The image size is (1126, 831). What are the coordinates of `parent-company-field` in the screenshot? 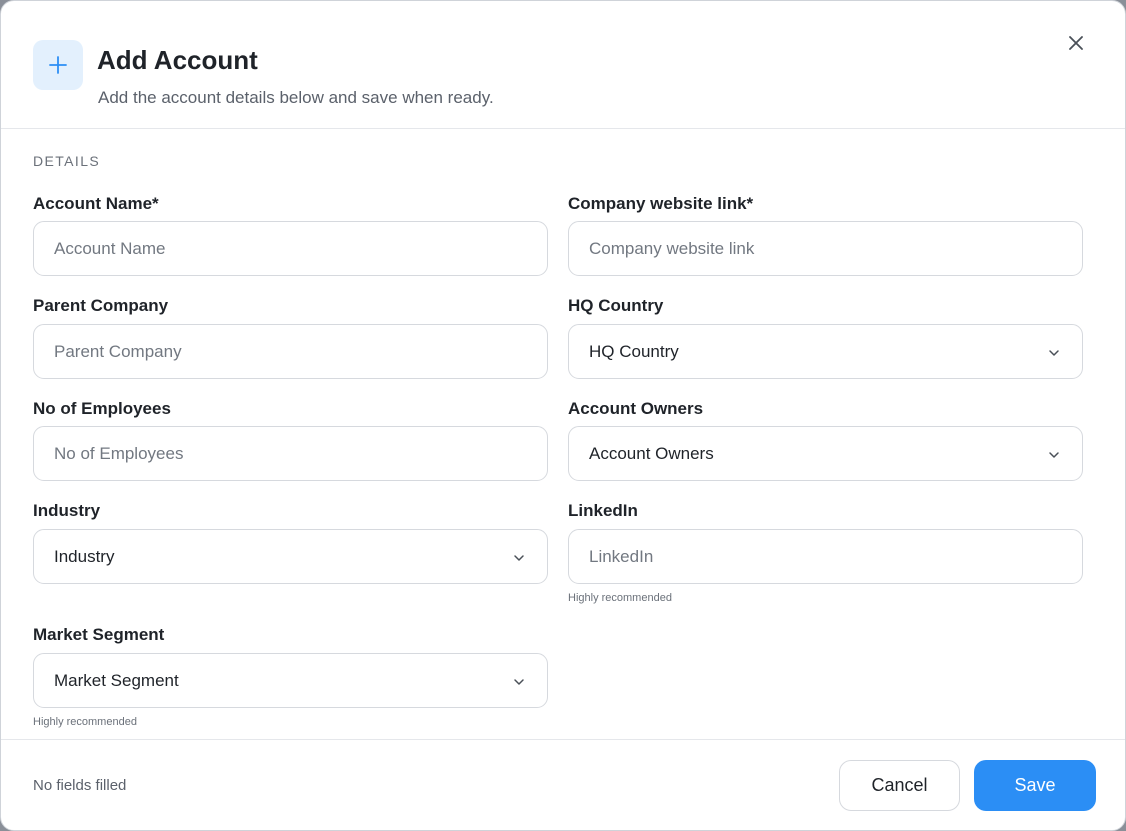 It's located at (290, 351).